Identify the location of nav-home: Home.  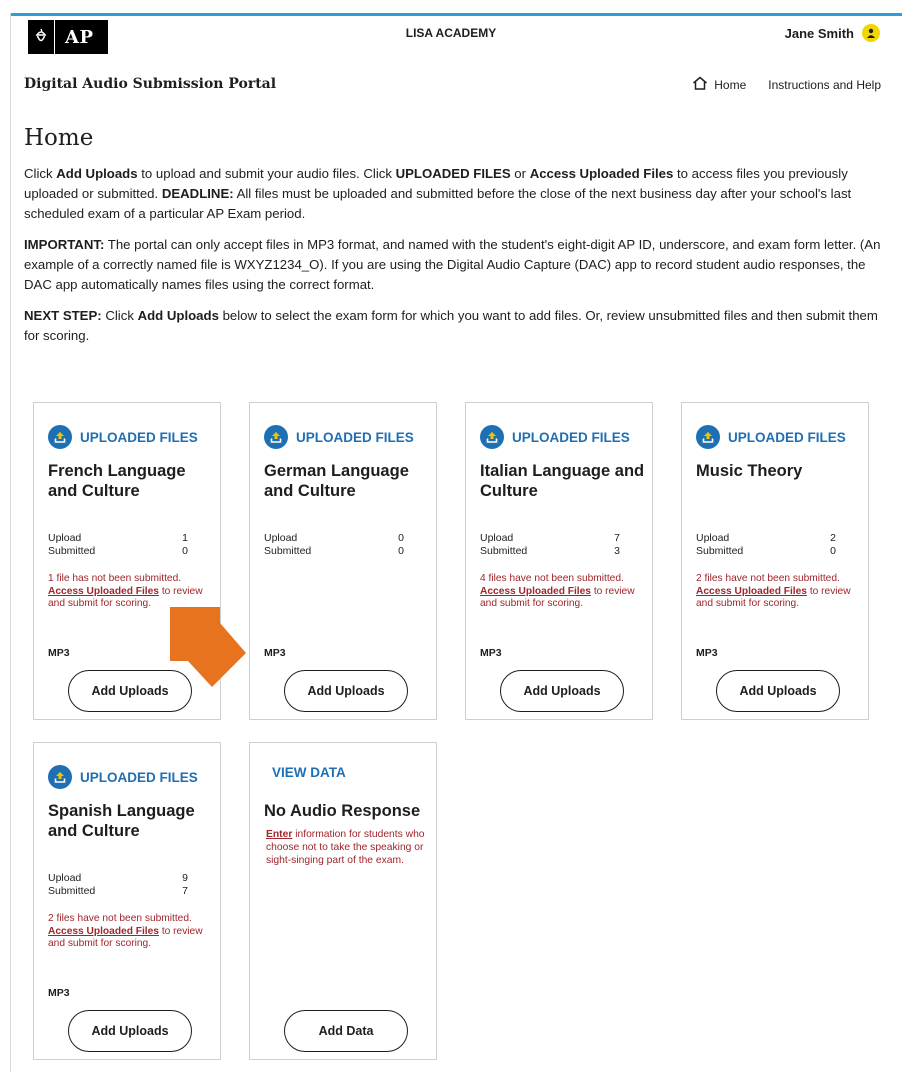
(719, 84).